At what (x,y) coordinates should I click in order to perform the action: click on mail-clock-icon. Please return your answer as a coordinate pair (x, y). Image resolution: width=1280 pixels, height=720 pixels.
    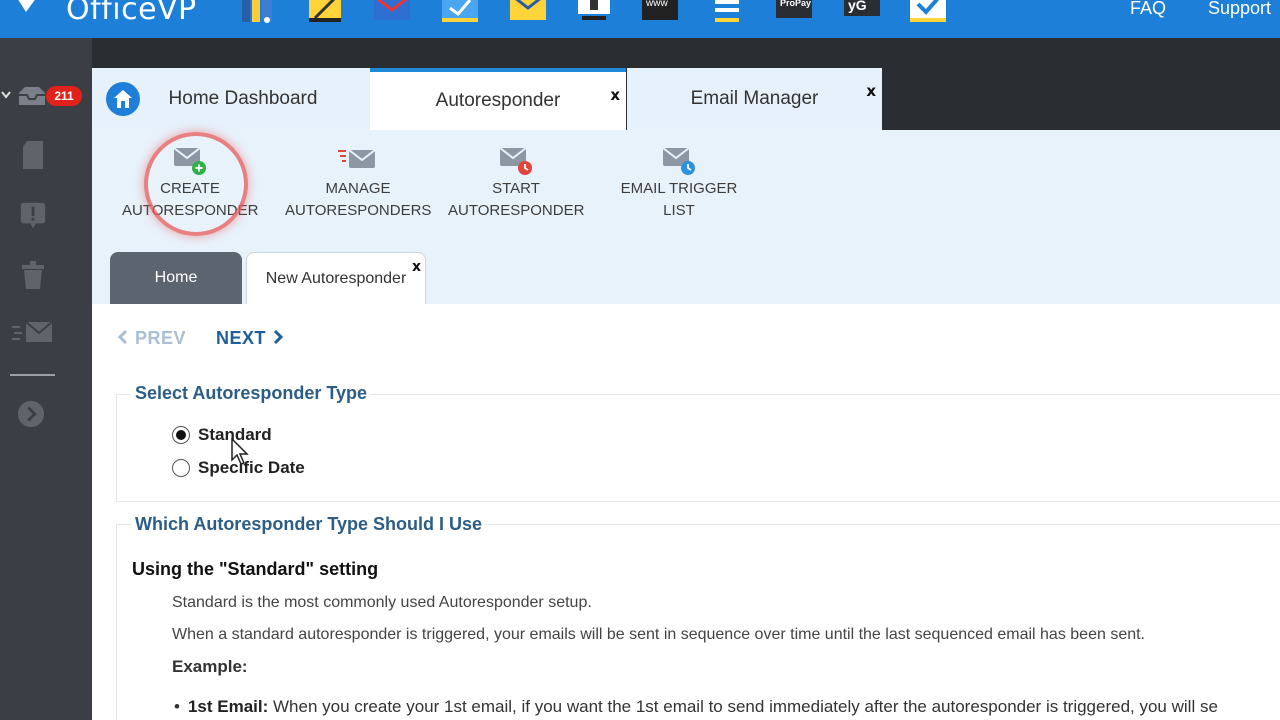
    Looking at the image, I should click on (516, 162).